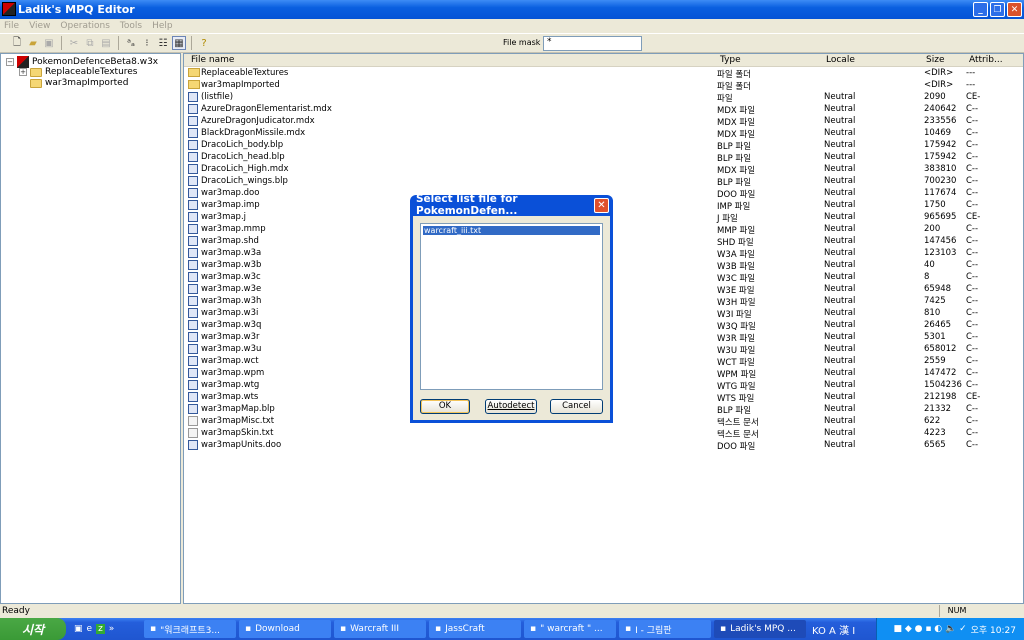 The width and height of the screenshot is (1024, 640). Describe the element at coordinates (940, 193) in the screenshot. I see `file-size: 117674` at that location.